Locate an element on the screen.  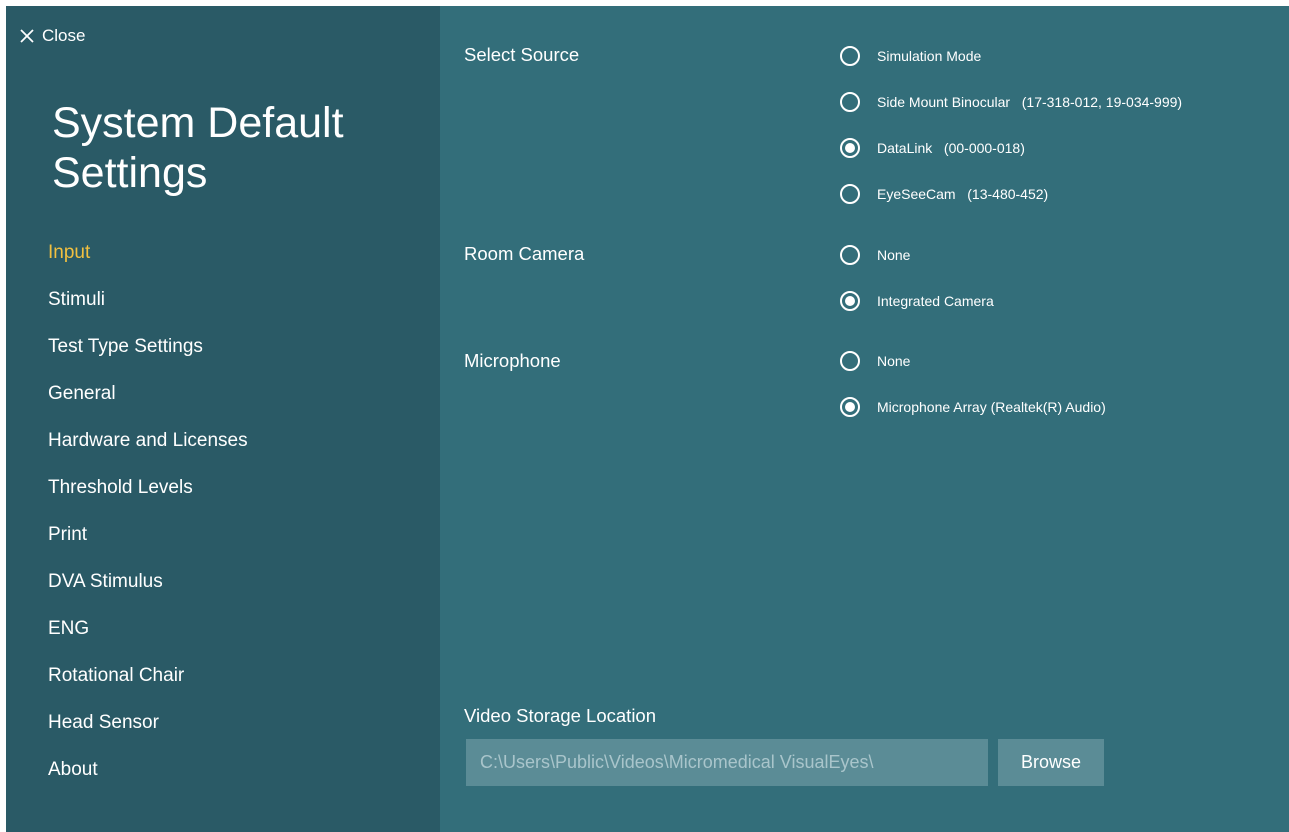
radio-microphone-array: Microphone Array (Realtek(R) Audio) is located at coordinates (973, 407).